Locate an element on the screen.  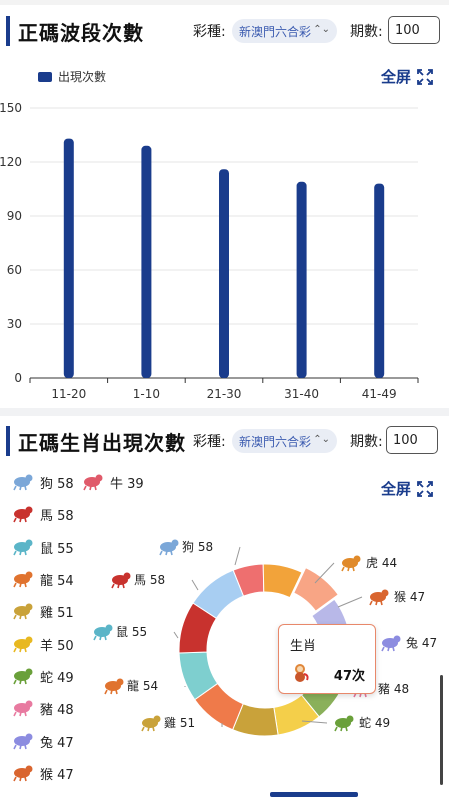
legend-item-ox: 牛 39 is located at coordinates (113, 482).